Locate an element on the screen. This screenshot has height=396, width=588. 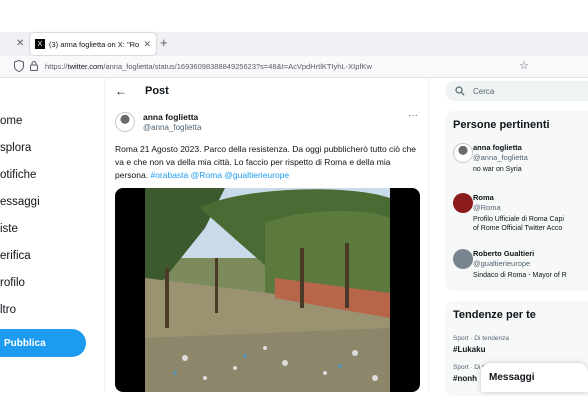
close-tab-icon: ✕ is located at coordinates (147, 44).